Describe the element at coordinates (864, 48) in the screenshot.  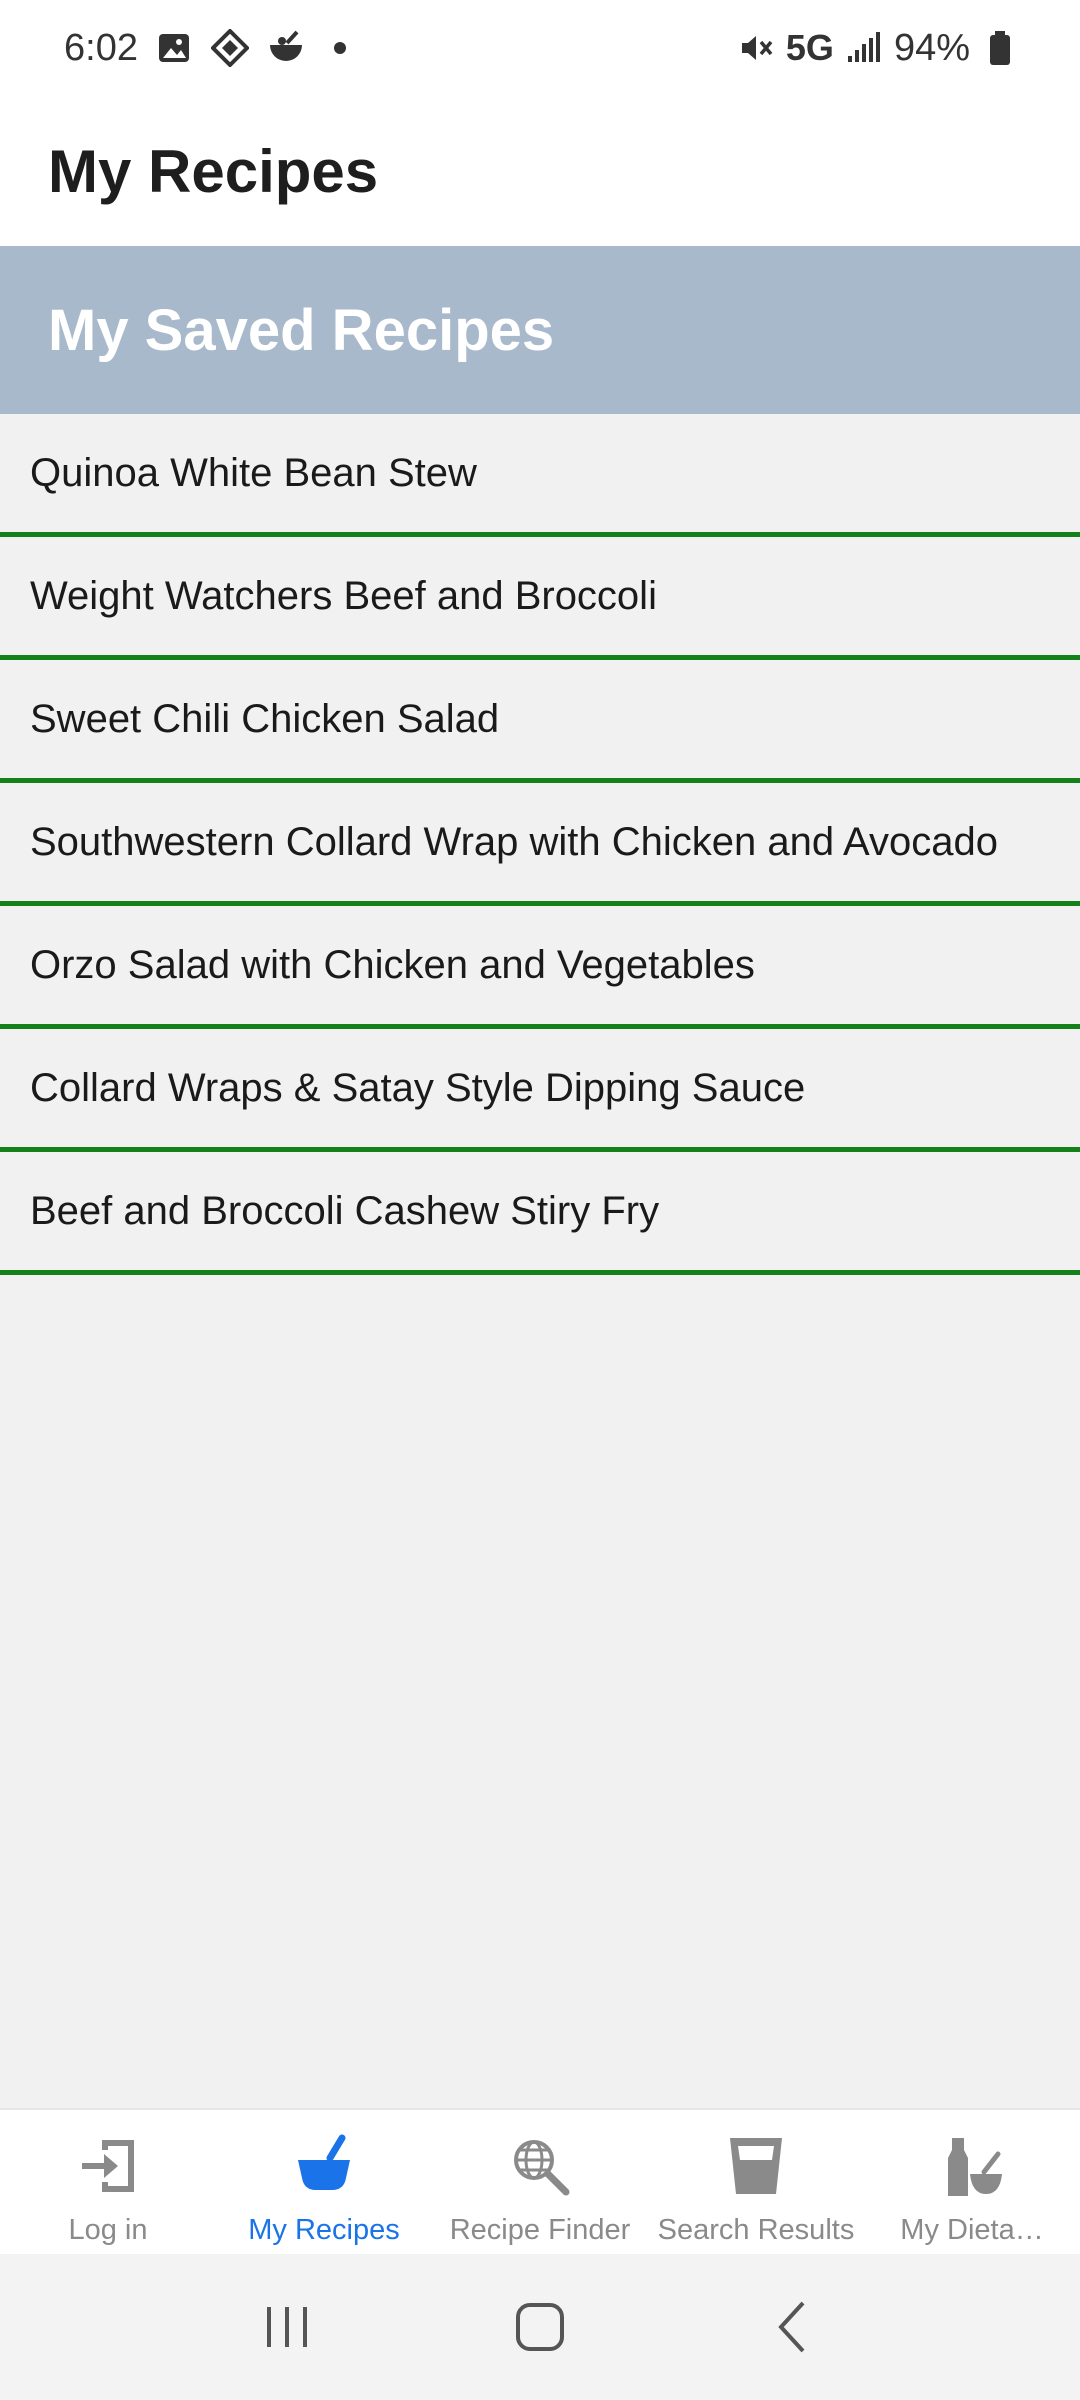
I see `signal-icon` at that location.